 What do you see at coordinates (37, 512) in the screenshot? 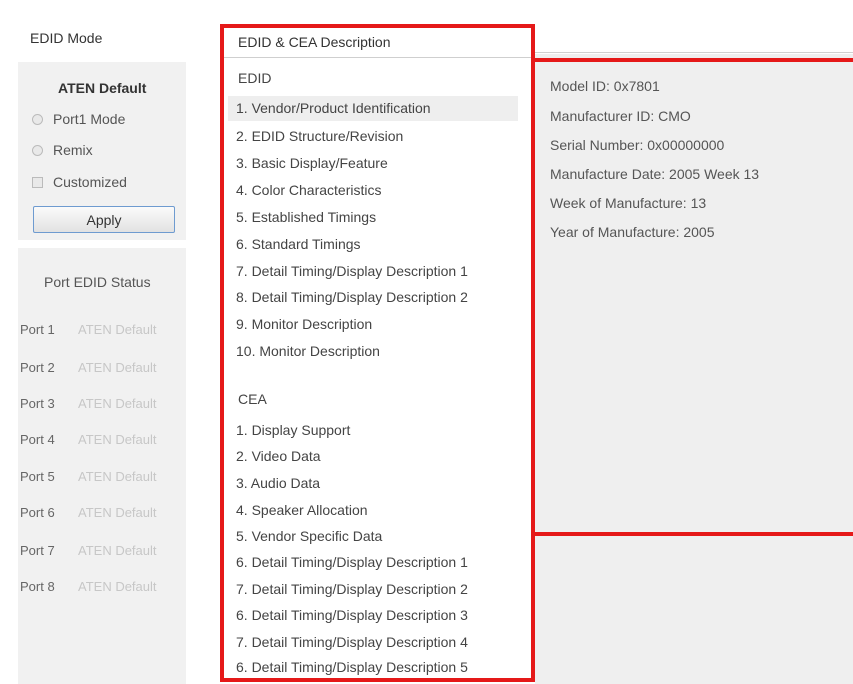
I see `port-name: Port 6` at bounding box center [37, 512].